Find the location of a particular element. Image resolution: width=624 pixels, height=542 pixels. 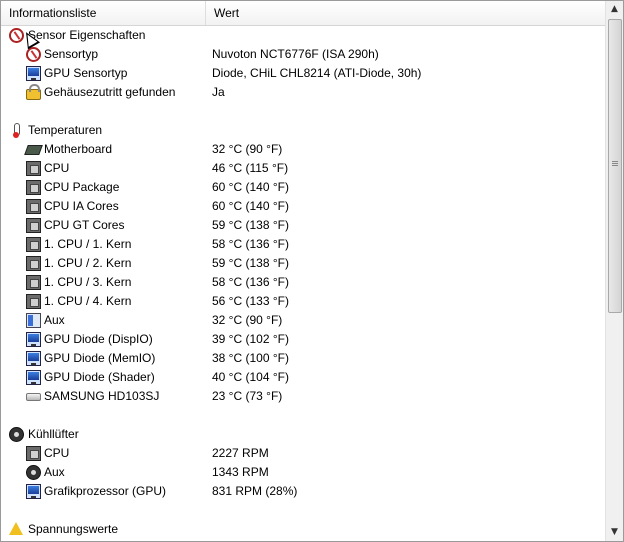

list-item: CPU IA Cores 60 °C (140 °F) is located at coordinates (303, 206).